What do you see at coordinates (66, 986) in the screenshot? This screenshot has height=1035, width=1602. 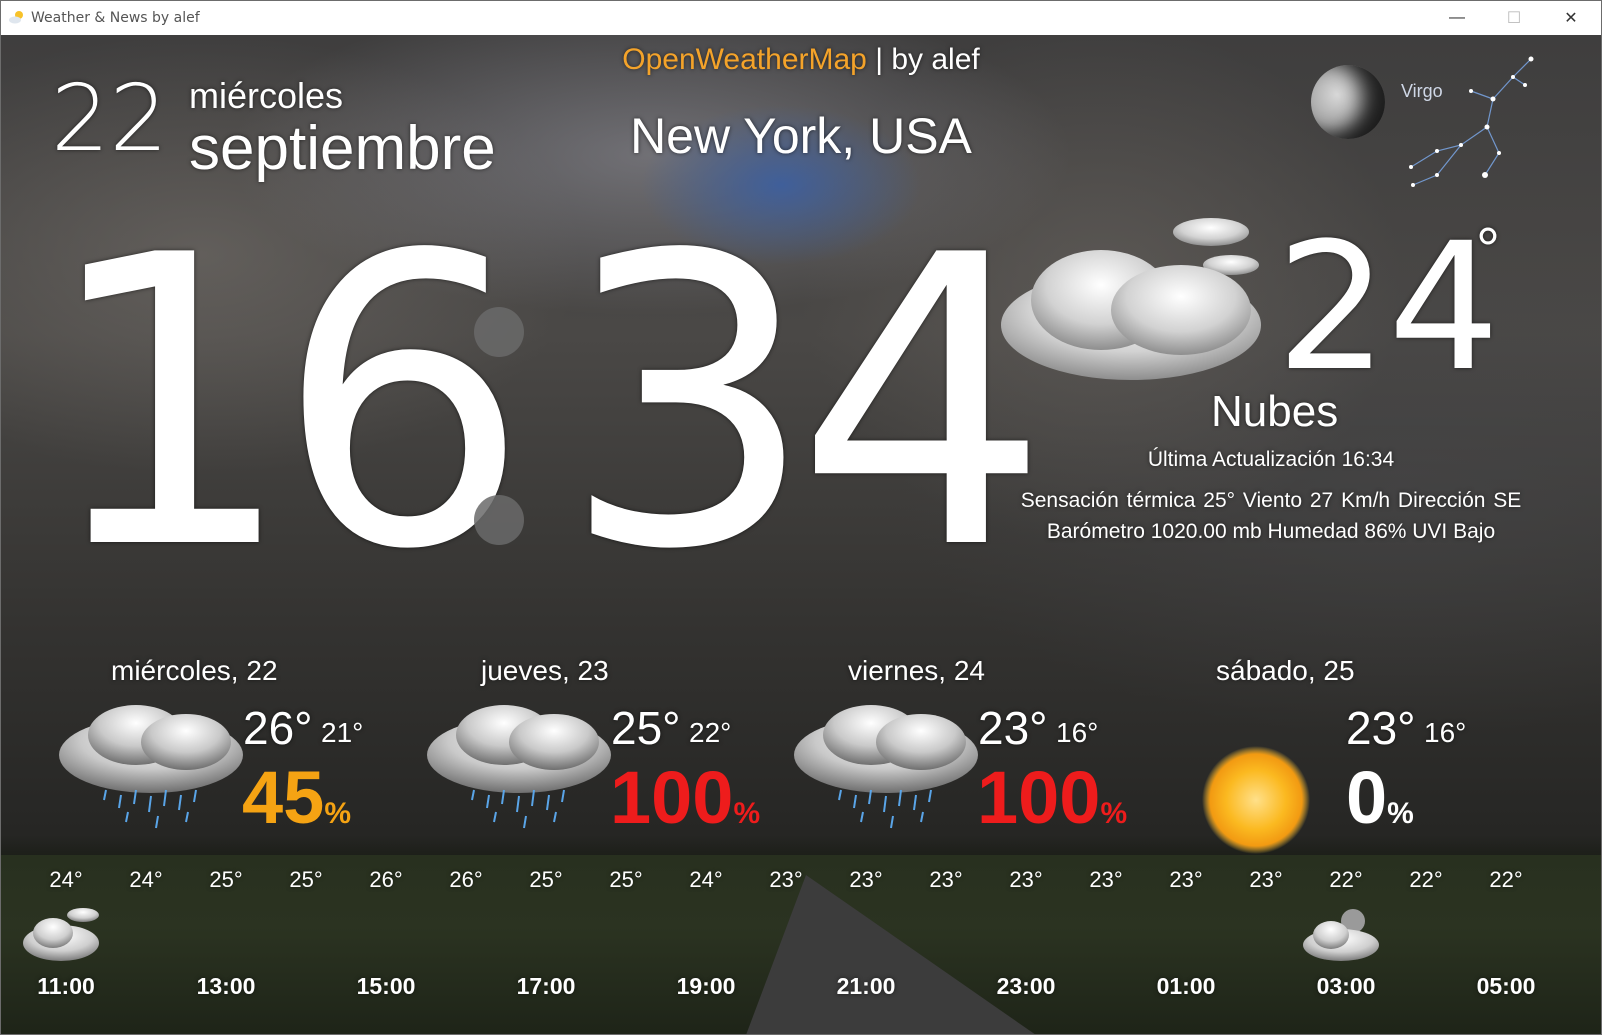 I see `hourly-time: 11:00` at bounding box center [66, 986].